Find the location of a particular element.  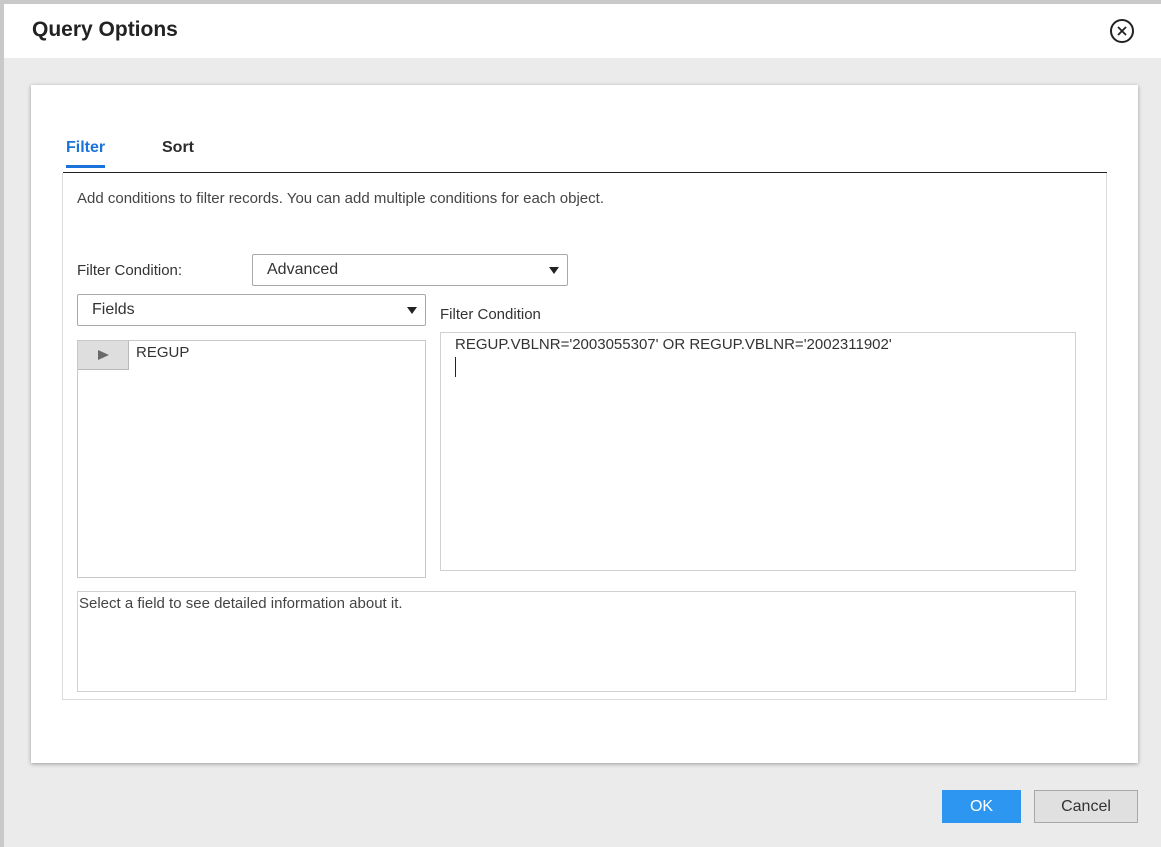

close-x-glyph is located at coordinates (1122, 31).